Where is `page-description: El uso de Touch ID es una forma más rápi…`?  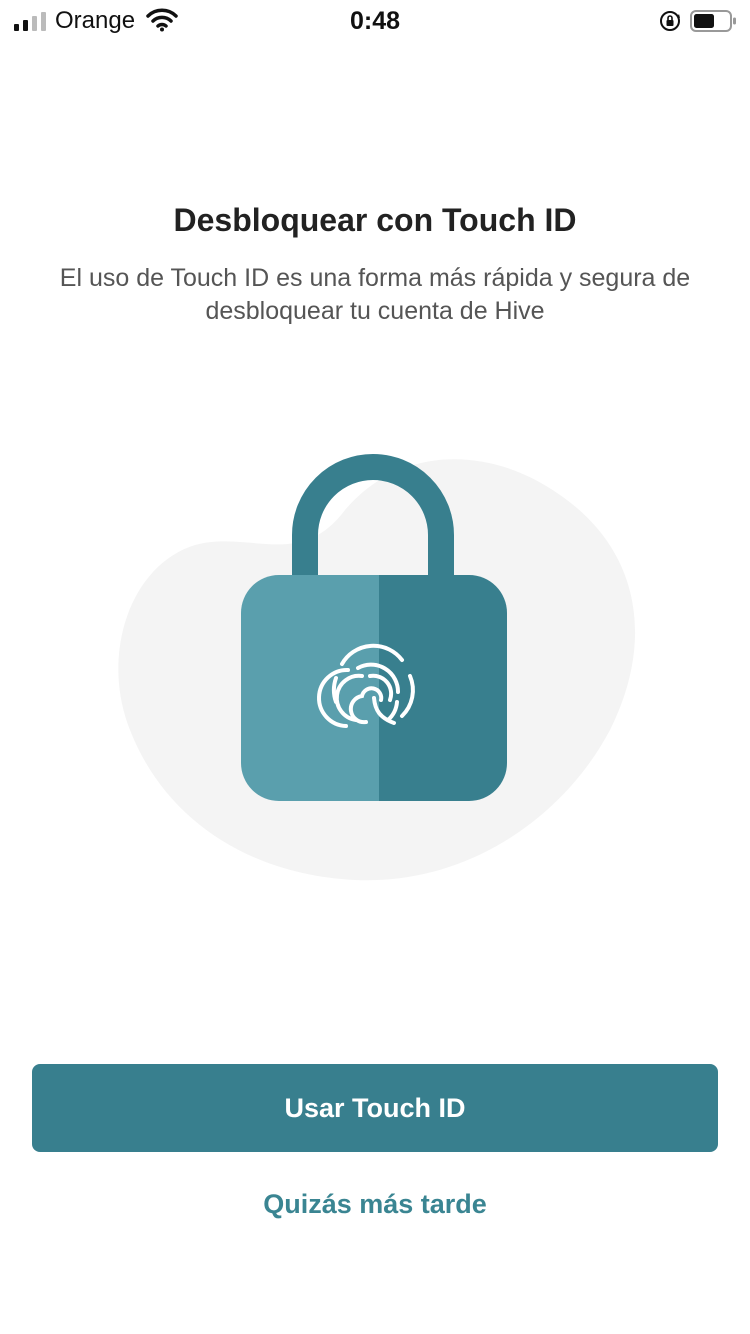 page-description: El uso de Touch ID es una forma más rápi… is located at coordinates (375, 294).